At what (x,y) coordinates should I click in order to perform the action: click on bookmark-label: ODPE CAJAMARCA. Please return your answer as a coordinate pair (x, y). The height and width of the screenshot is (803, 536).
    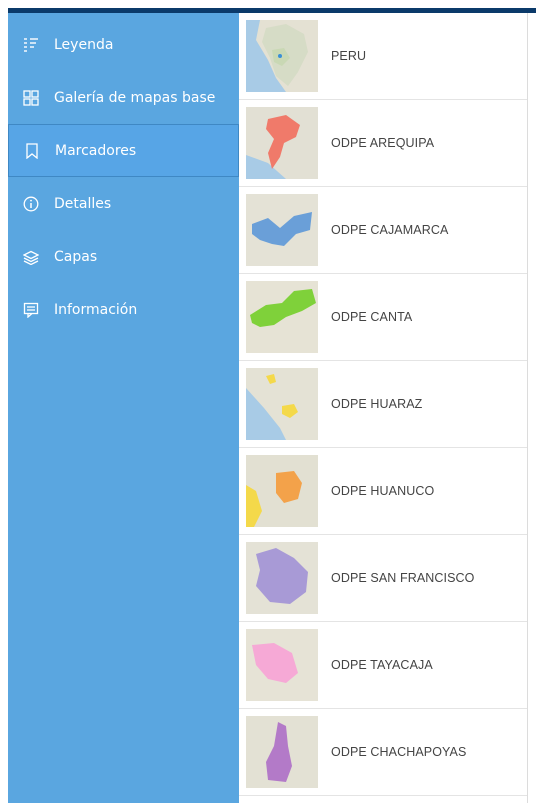
    Looking at the image, I should click on (390, 230).